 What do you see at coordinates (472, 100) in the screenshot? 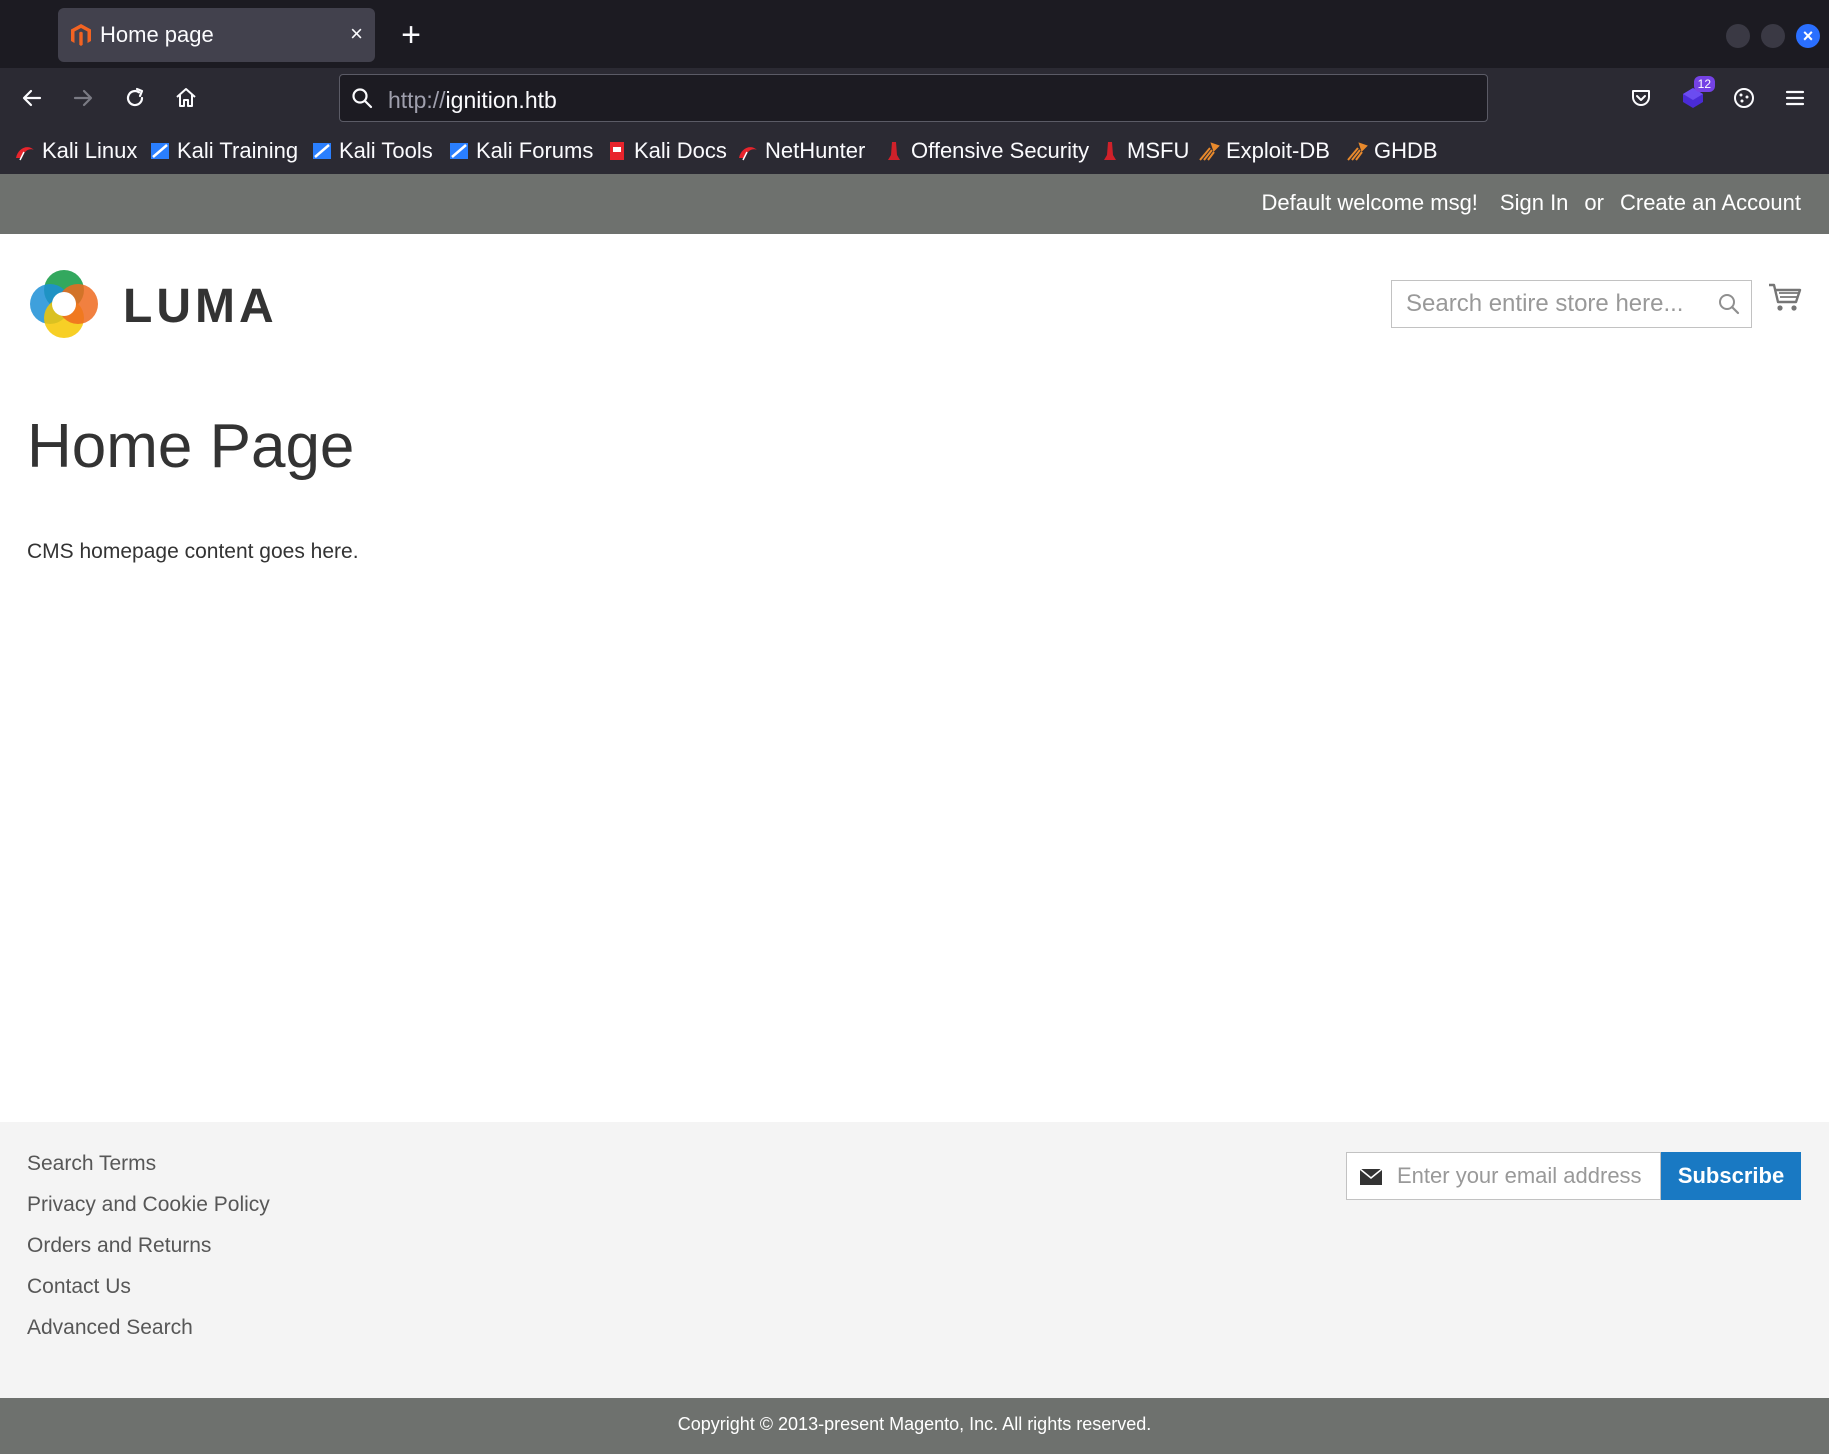
I see `url-text: http://ignition.htb` at bounding box center [472, 100].